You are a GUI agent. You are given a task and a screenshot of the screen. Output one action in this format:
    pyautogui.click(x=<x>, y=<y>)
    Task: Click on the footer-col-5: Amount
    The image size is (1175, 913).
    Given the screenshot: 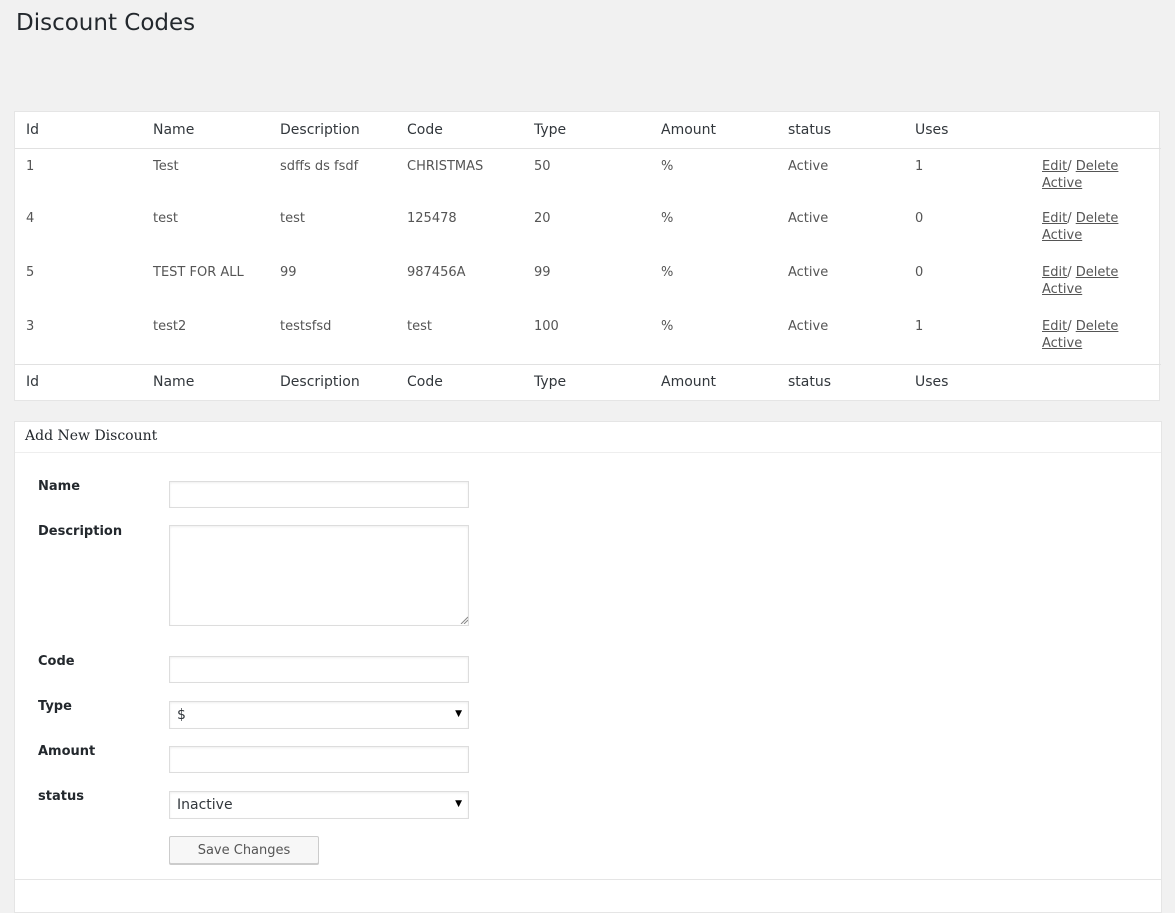 What is the action you would take?
    pyautogui.click(x=713, y=381)
    